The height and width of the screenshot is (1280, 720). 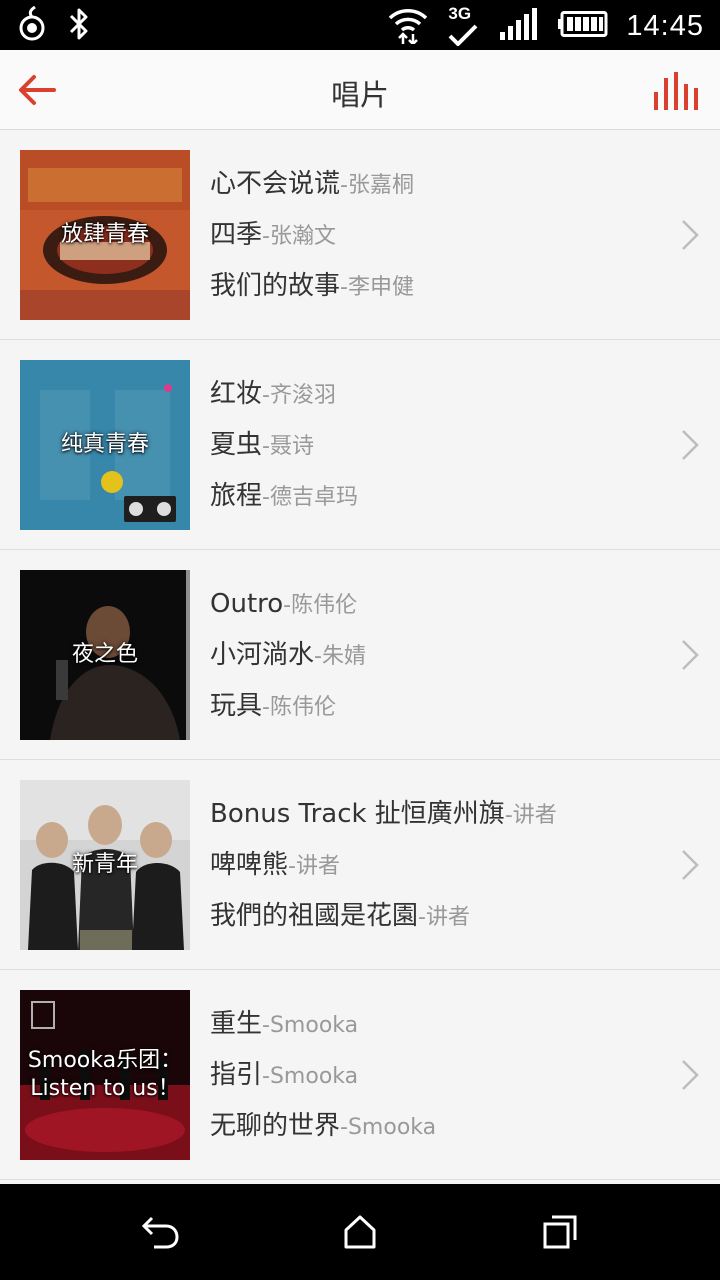 I want to click on song-item: 四季-张瀚文, so click(x=430, y=235).